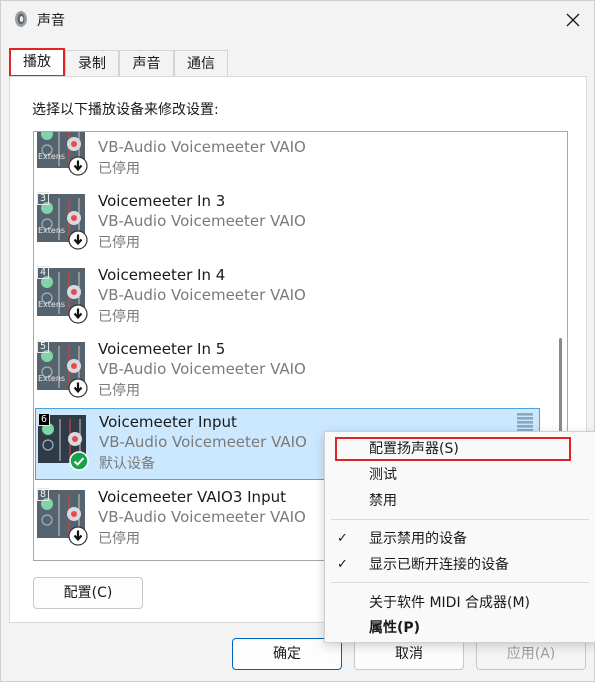 The image size is (595, 682). Describe the element at coordinates (395, 628) in the screenshot. I see `menu-item-label: 属性(P)` at that location.